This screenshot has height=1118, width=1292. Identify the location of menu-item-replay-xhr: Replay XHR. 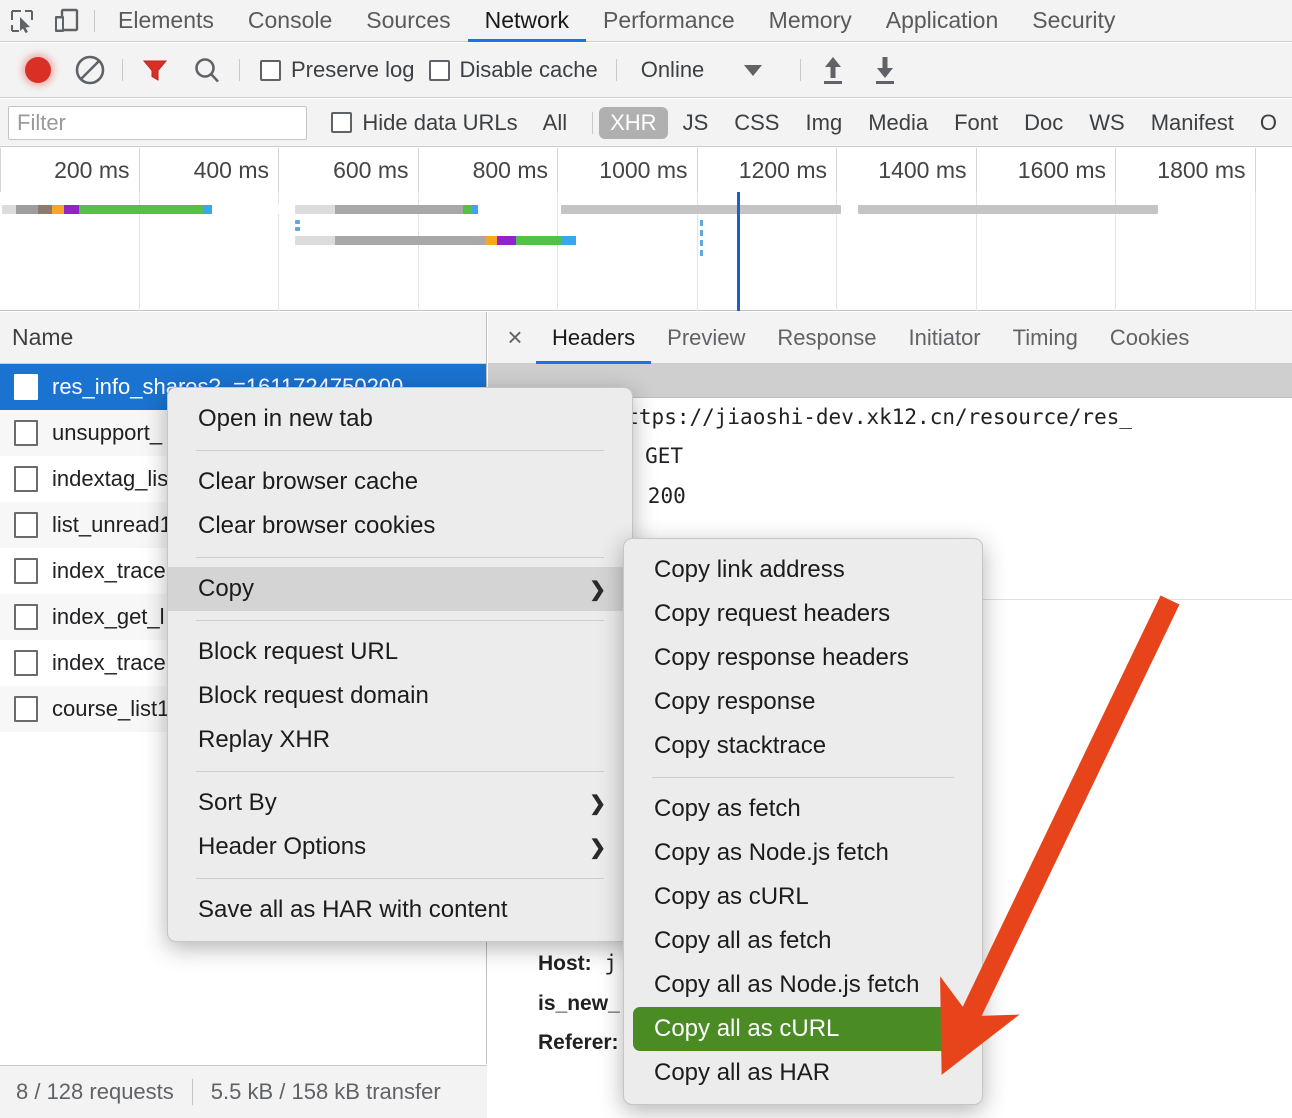
(400, 740).